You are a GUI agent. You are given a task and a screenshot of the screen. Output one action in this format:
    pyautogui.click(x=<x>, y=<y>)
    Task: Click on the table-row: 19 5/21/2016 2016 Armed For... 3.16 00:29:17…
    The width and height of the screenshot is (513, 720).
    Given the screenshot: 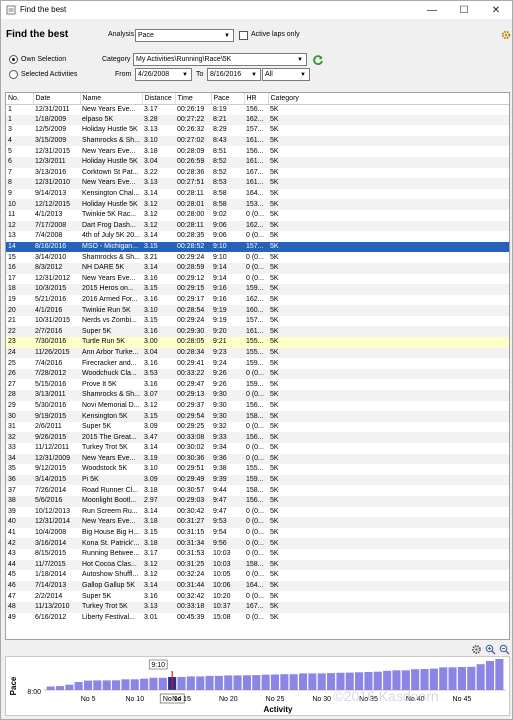 What is the action you would take?
    pyautogui.click(x=257, y=300)
    